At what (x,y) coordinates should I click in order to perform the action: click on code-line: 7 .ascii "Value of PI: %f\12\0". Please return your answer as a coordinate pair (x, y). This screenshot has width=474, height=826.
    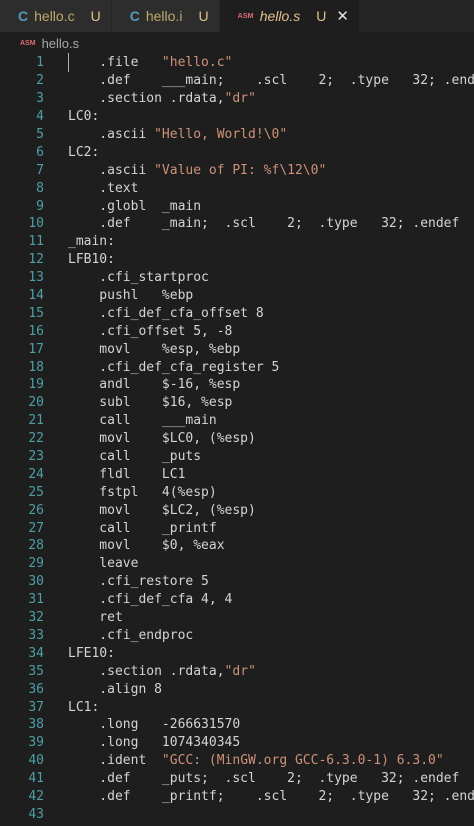
    Looking at the image, I should click on (237, 170).